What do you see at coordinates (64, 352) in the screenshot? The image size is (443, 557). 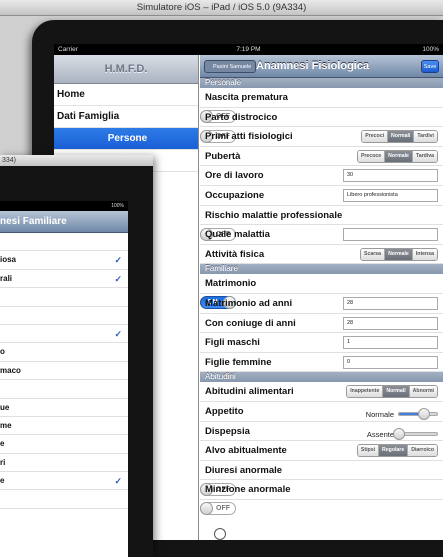 I see `list-item: o` at bounding box center [64, 352].